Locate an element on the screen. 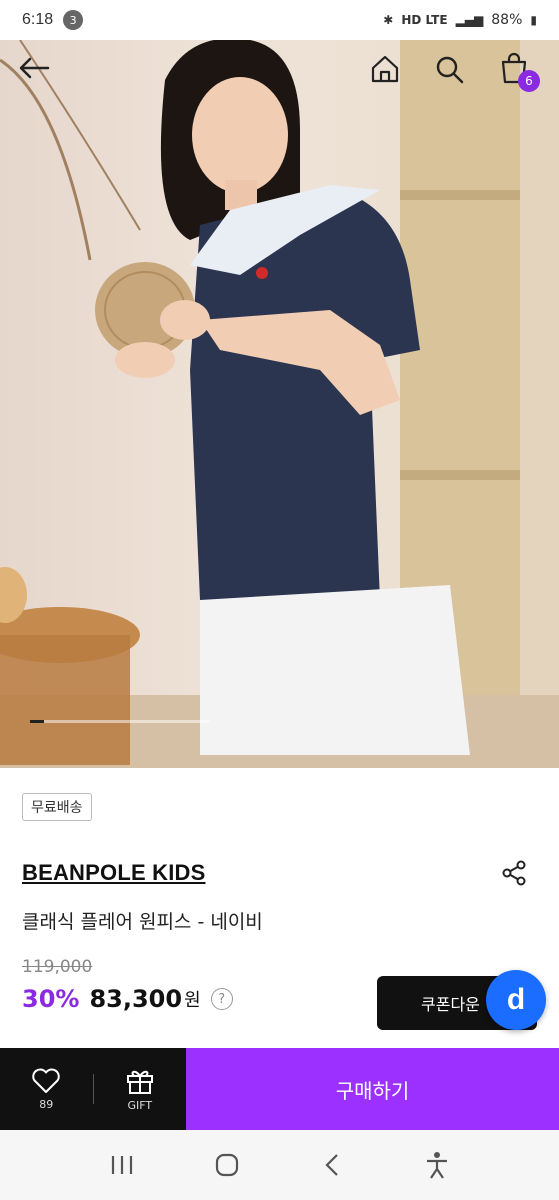  search-button is located at coordinates (455, 74).